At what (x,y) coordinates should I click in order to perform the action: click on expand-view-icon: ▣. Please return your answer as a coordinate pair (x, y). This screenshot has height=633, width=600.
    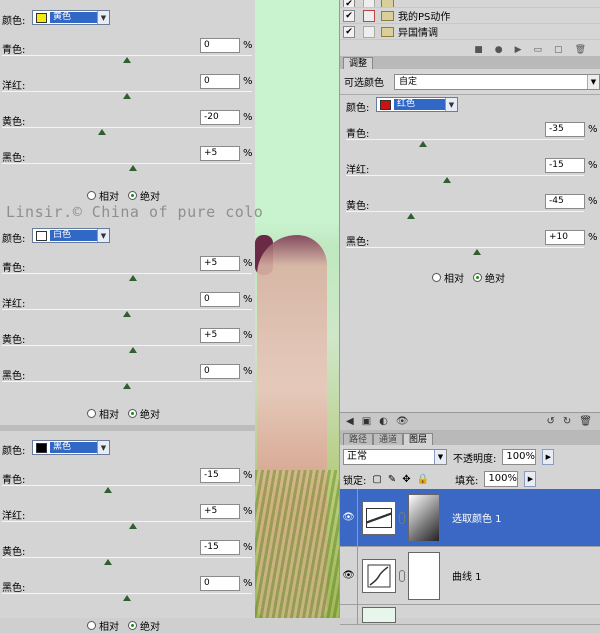
    Looking at the image, I should click on (366, 421).